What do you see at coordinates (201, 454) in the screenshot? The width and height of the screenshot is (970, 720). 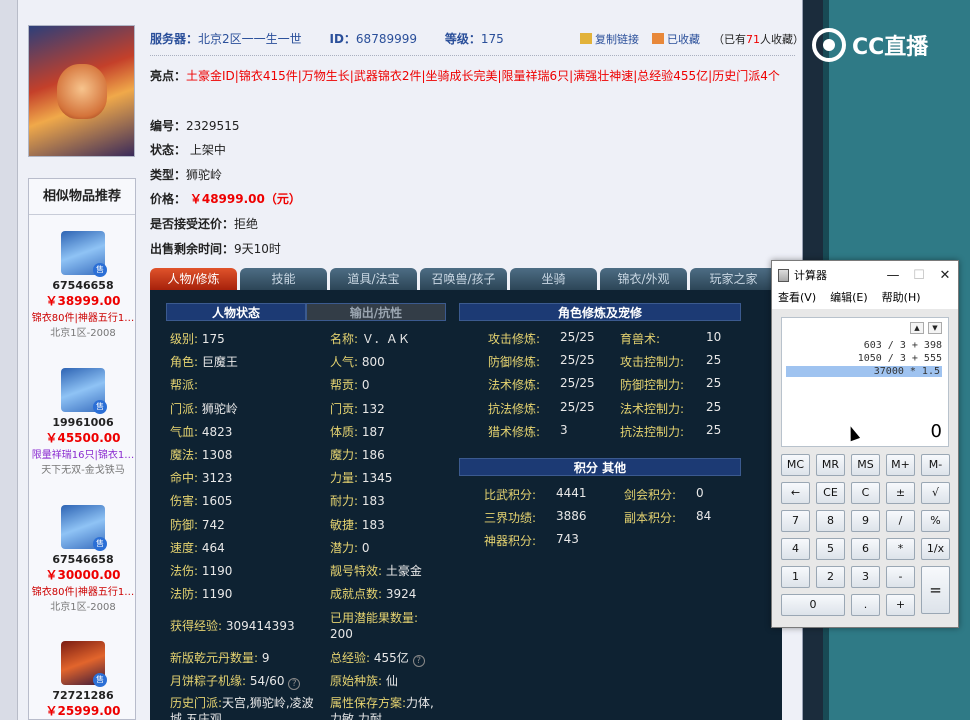 I see `stat-row: 魔法: 1308` at bounding box center [201, 454].